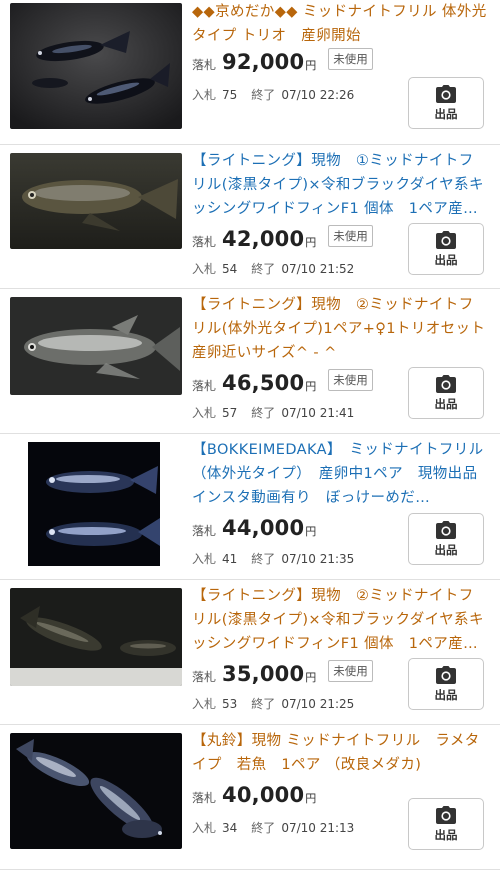 Image resolution: width=500 pixels, height=870 pixels. What do you see at coordinates (318, 559) in the screenshot?
I see `end-time: 07/10 21:35` at bounding box center [318, 559].